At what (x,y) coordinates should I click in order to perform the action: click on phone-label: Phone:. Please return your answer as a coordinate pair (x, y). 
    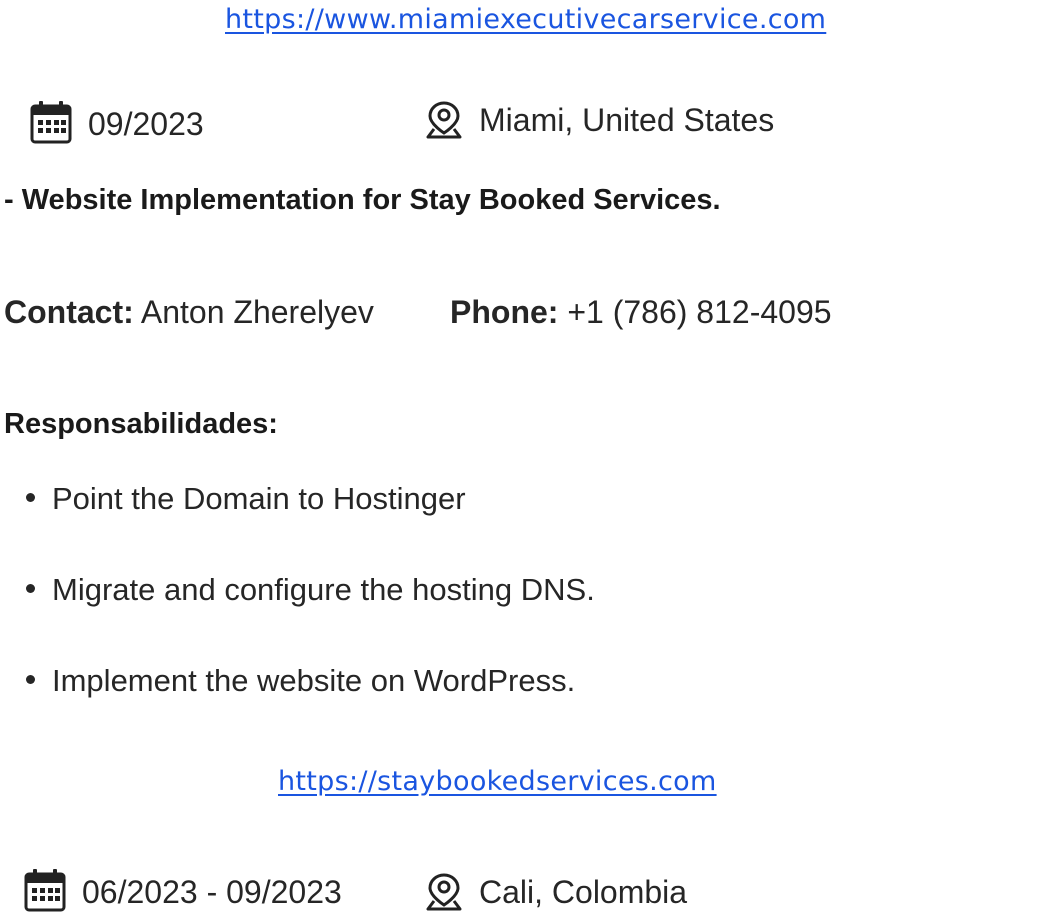
    Looking at the image, I should click on (504, 312).